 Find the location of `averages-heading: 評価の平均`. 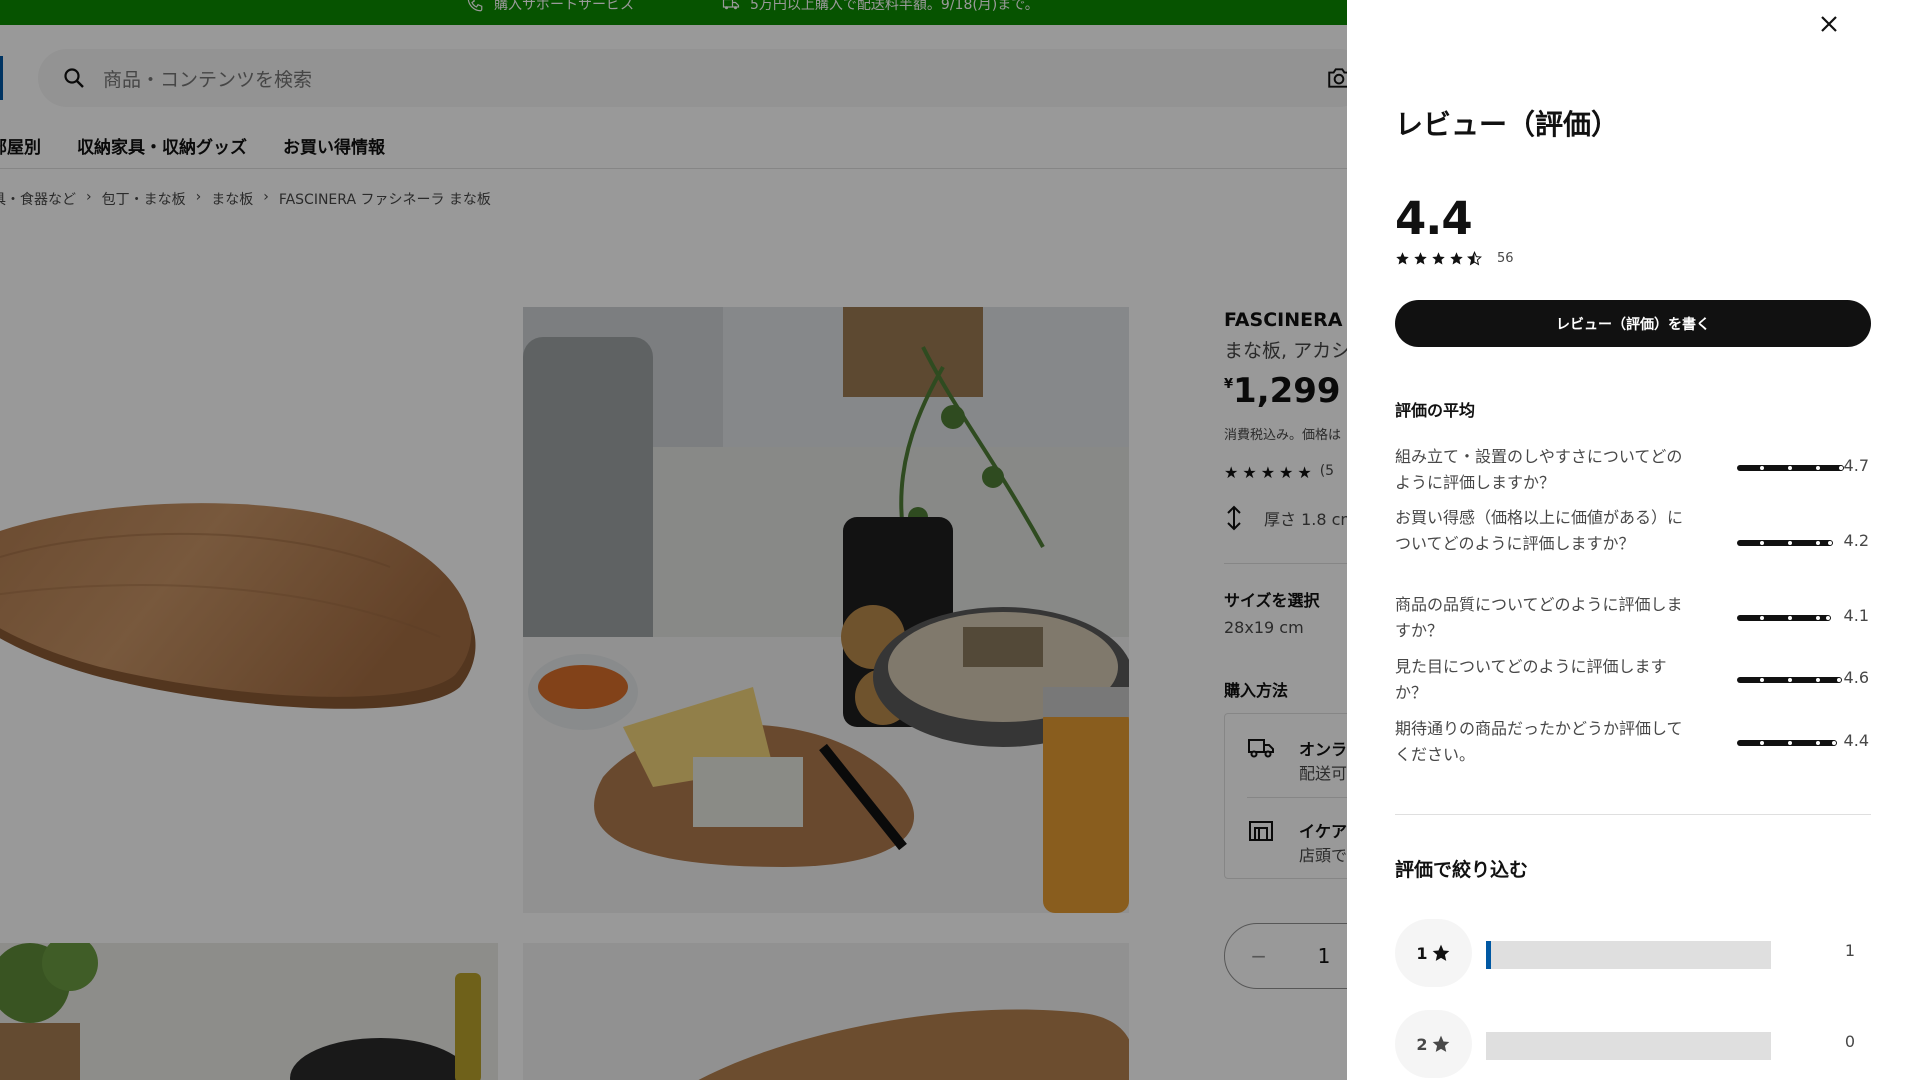

averages-heading: 評価の平均 is located at coordinates (1435, 410).